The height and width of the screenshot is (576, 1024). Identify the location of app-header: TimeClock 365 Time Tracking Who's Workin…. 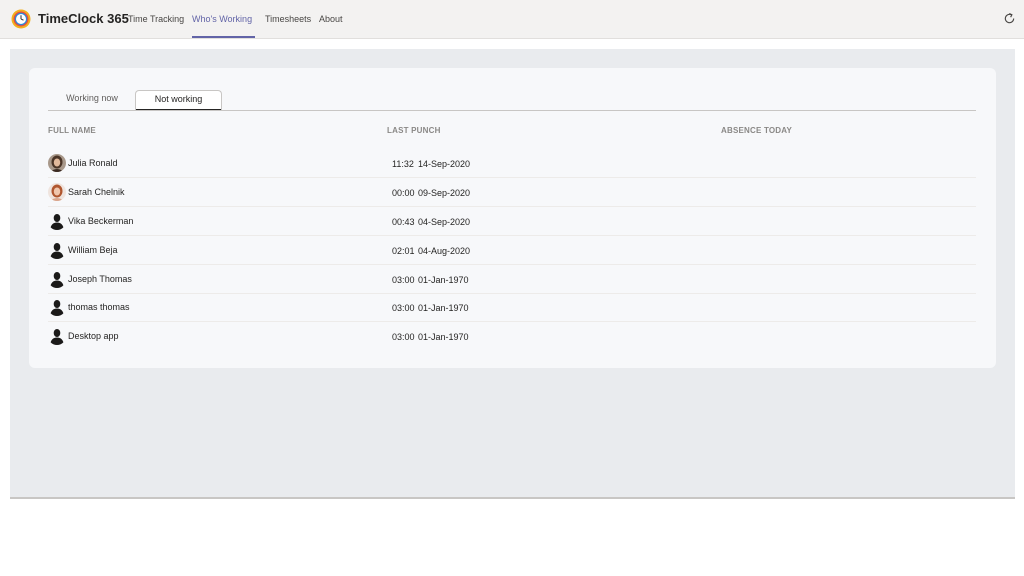
(512, 19).